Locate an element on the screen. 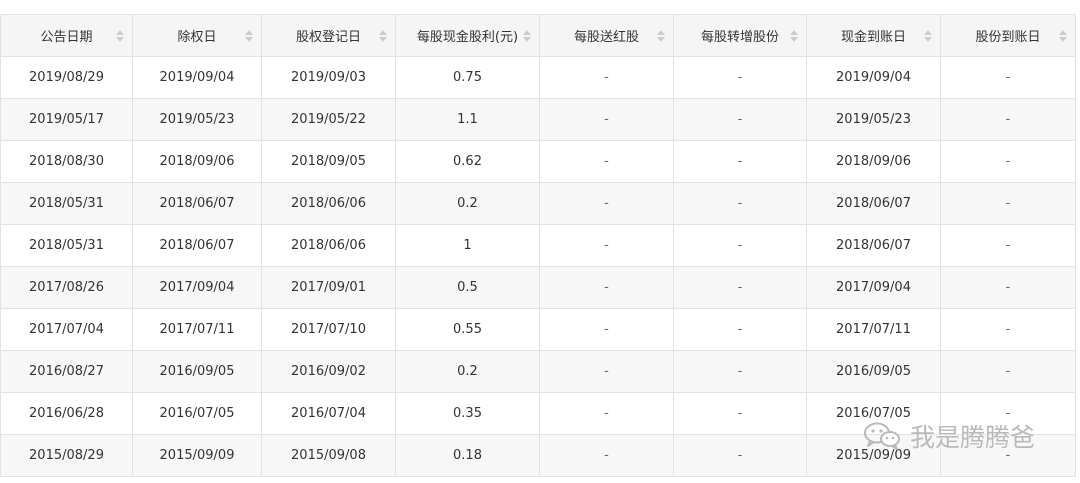  cash-arrival-date-cell: 2018/09/06 is located at coordinates (873, 161).